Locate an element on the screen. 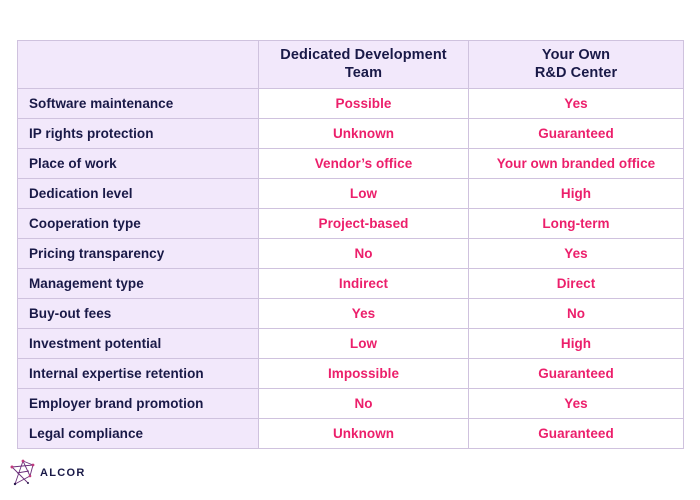 This screenshot has height=500, width=700. feature-cell: Buy-out fees is located at coordinates (138, 313).